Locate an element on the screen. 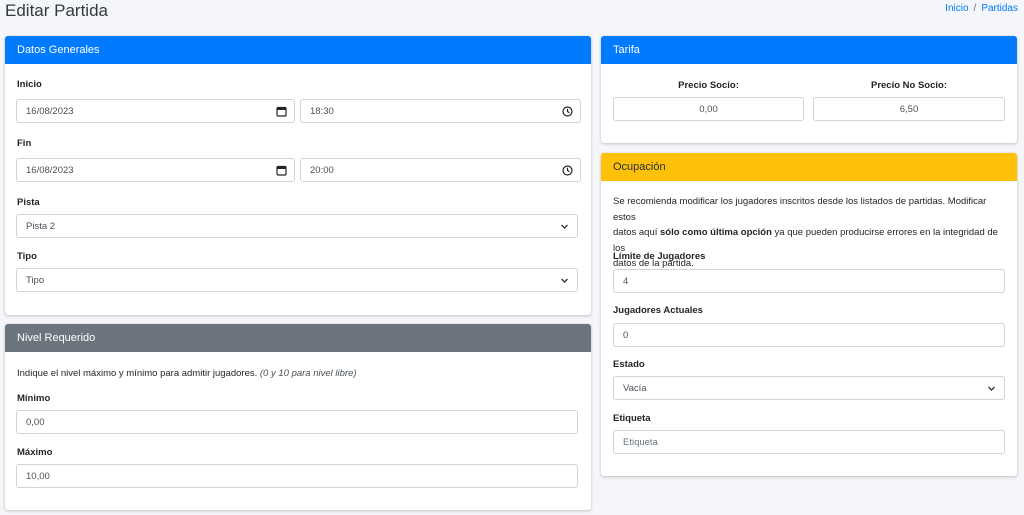  maximo-value: 10,00 is located at coordinates (38, 476).